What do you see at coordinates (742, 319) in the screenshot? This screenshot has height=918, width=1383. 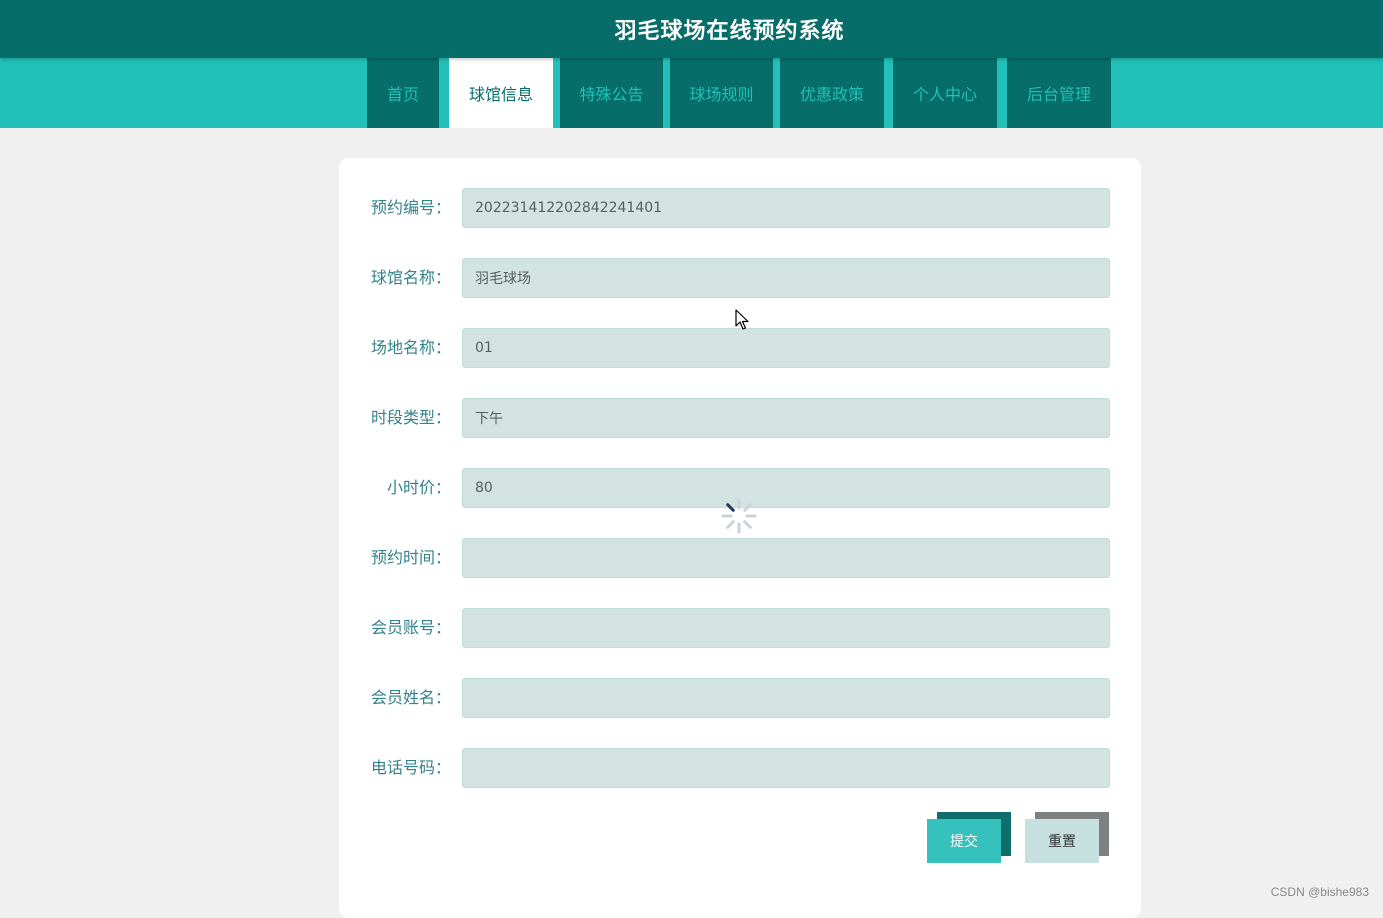 I see `mouse-cursor-icon` at bounding box center [742, 319].